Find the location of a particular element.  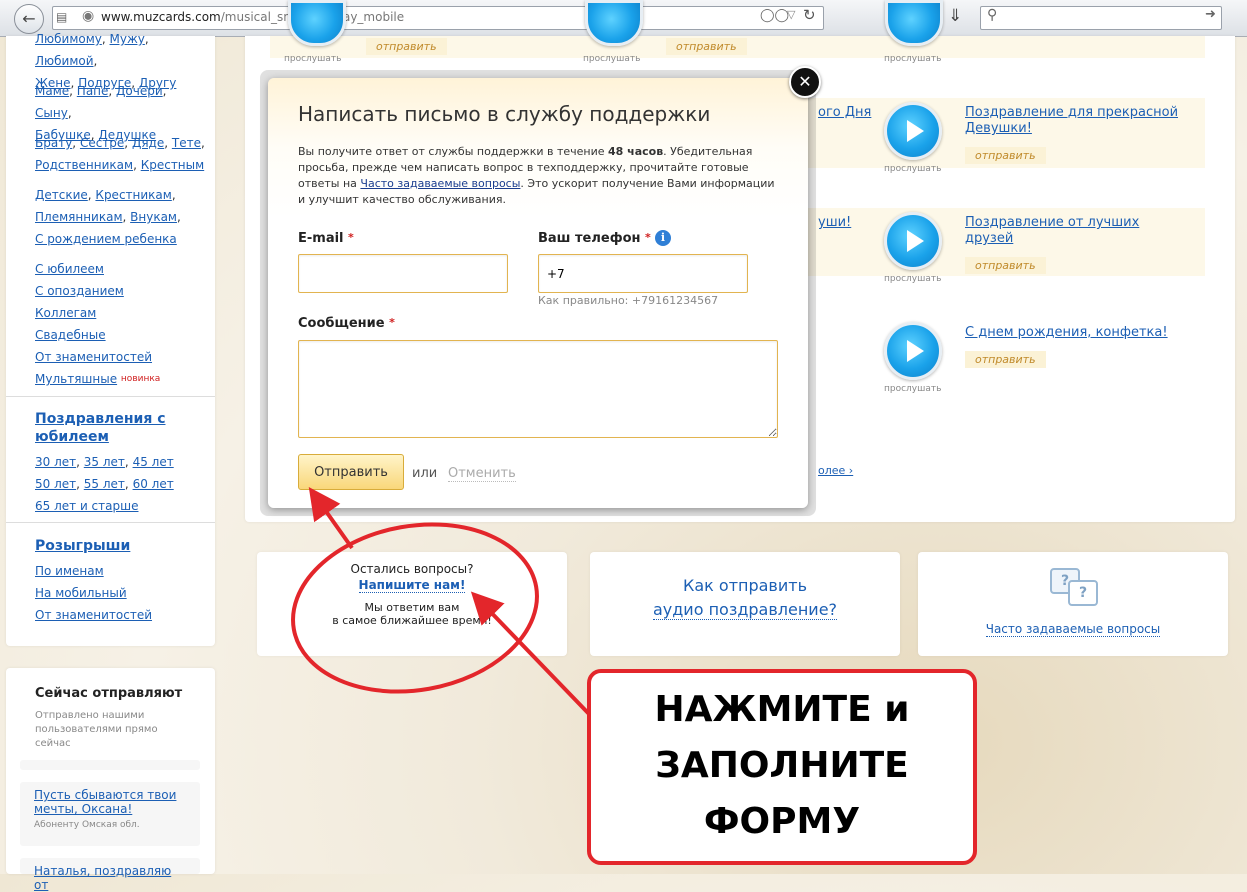

annotation-arrow-to-submit is located at coordinates (331, 518).